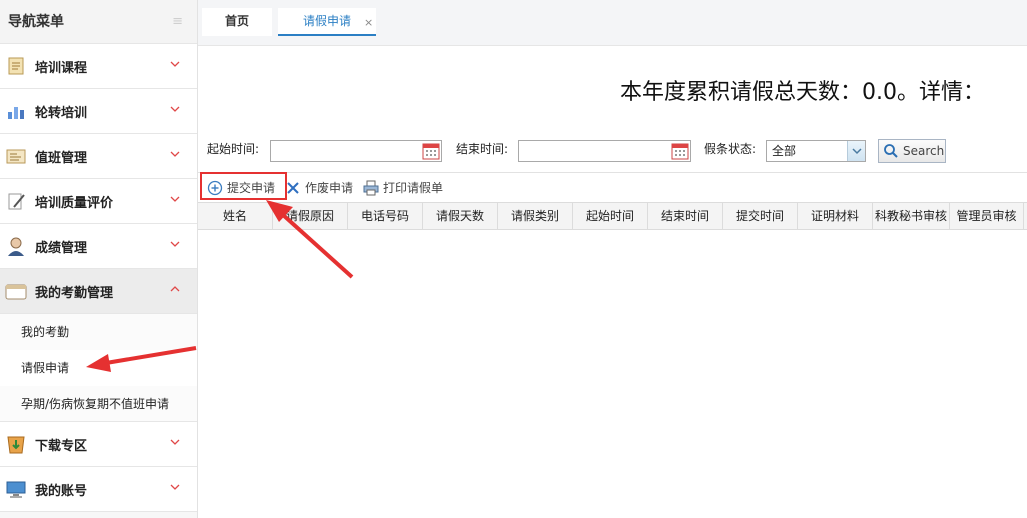  I want to click on column-header: 起始时间, so click(610, 216).